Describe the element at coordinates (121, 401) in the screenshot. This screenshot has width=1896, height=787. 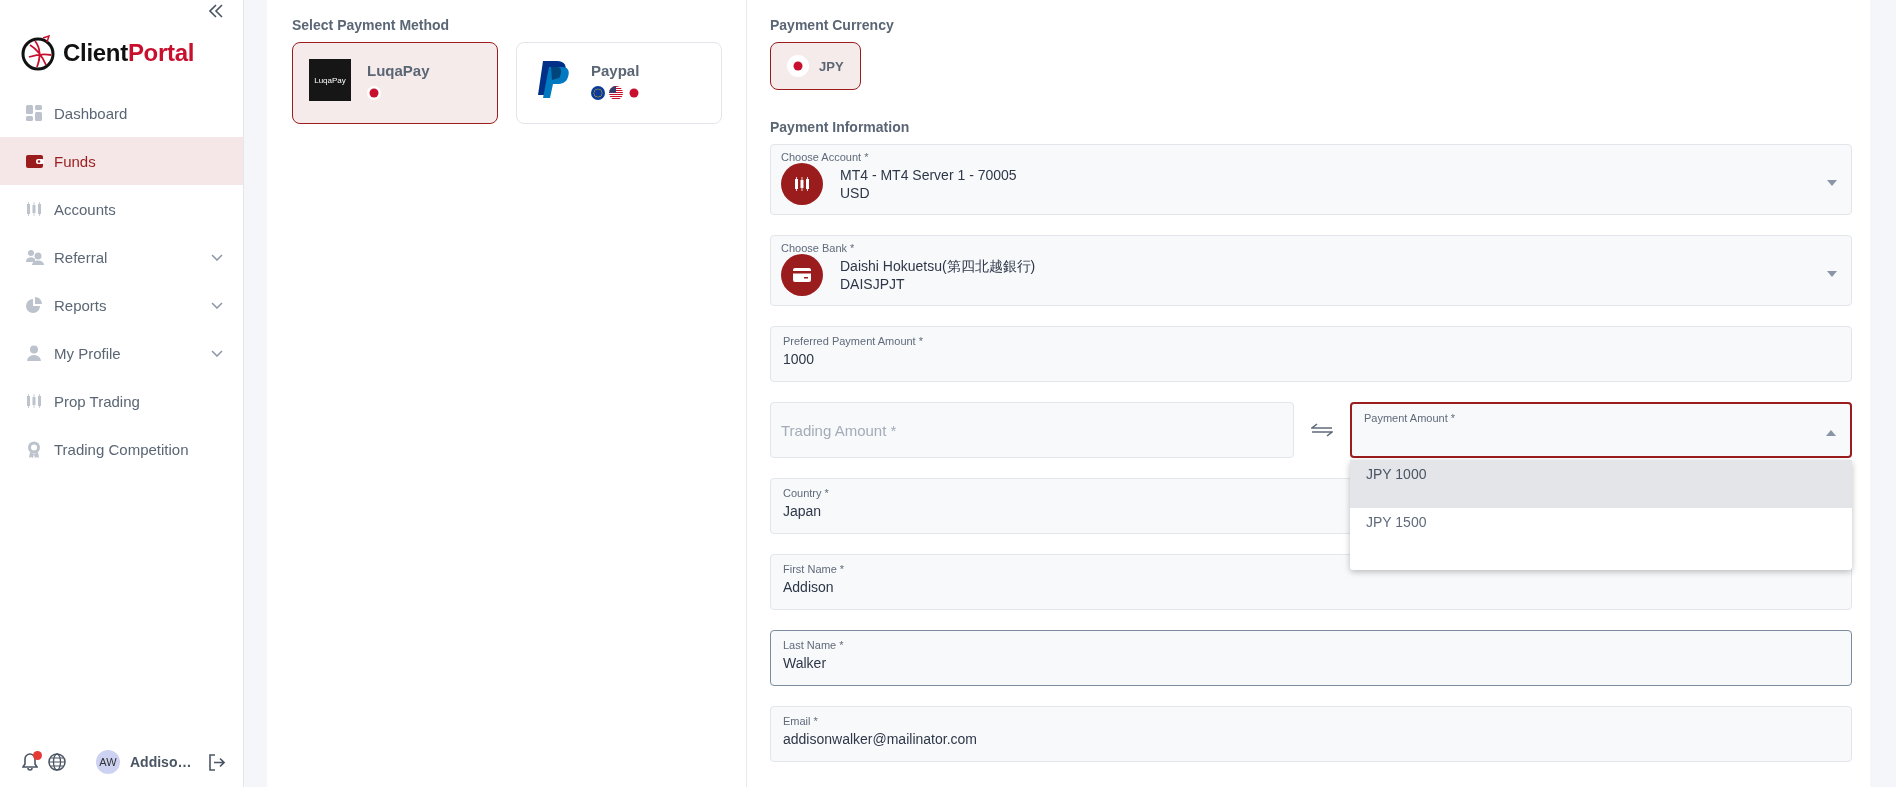
I see `nav-item: Prop Trading` at that location.